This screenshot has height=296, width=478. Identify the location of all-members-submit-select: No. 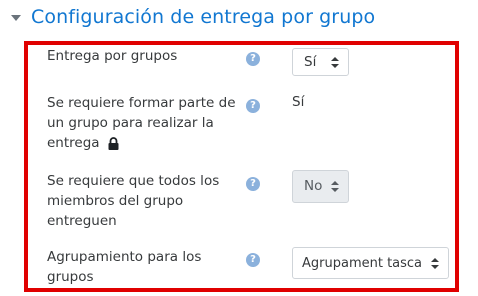
(320, 186).